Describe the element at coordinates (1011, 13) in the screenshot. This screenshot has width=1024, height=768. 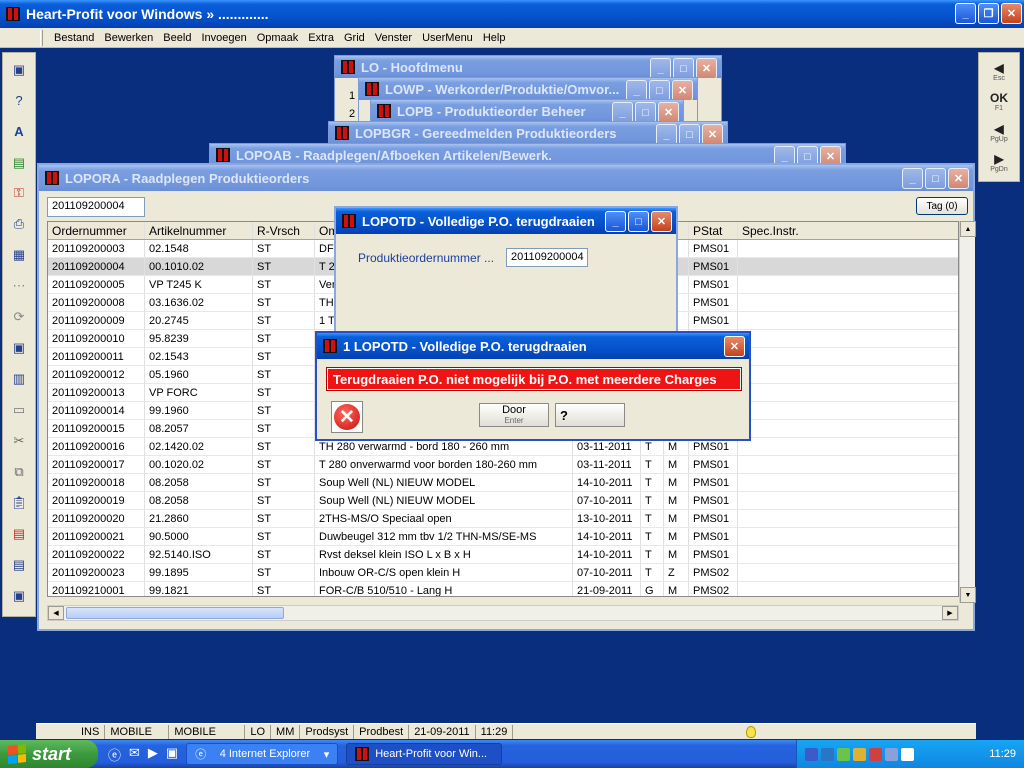
I see `close-icon: ✕` at that location.